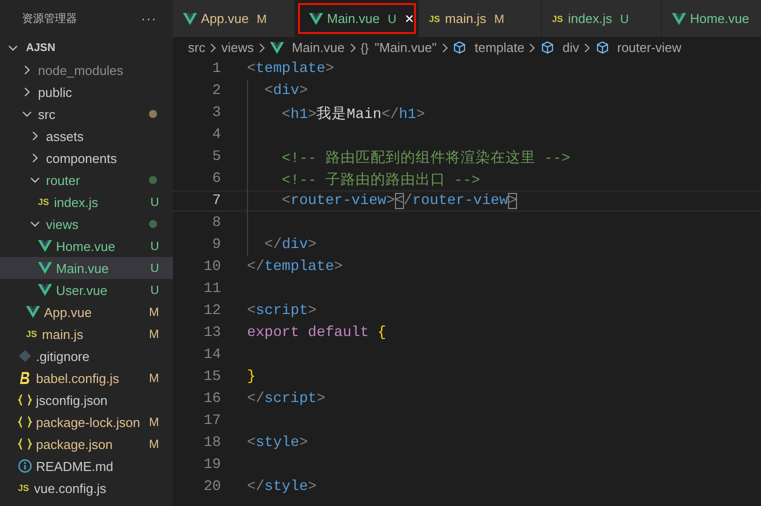 Image resolution: width=761 pixels, height=506 pixels. What do you see at coordinates (86, 378) in the screenshot?
I see `tree-item: babel.config.js M` at bounding box center [86, 378].